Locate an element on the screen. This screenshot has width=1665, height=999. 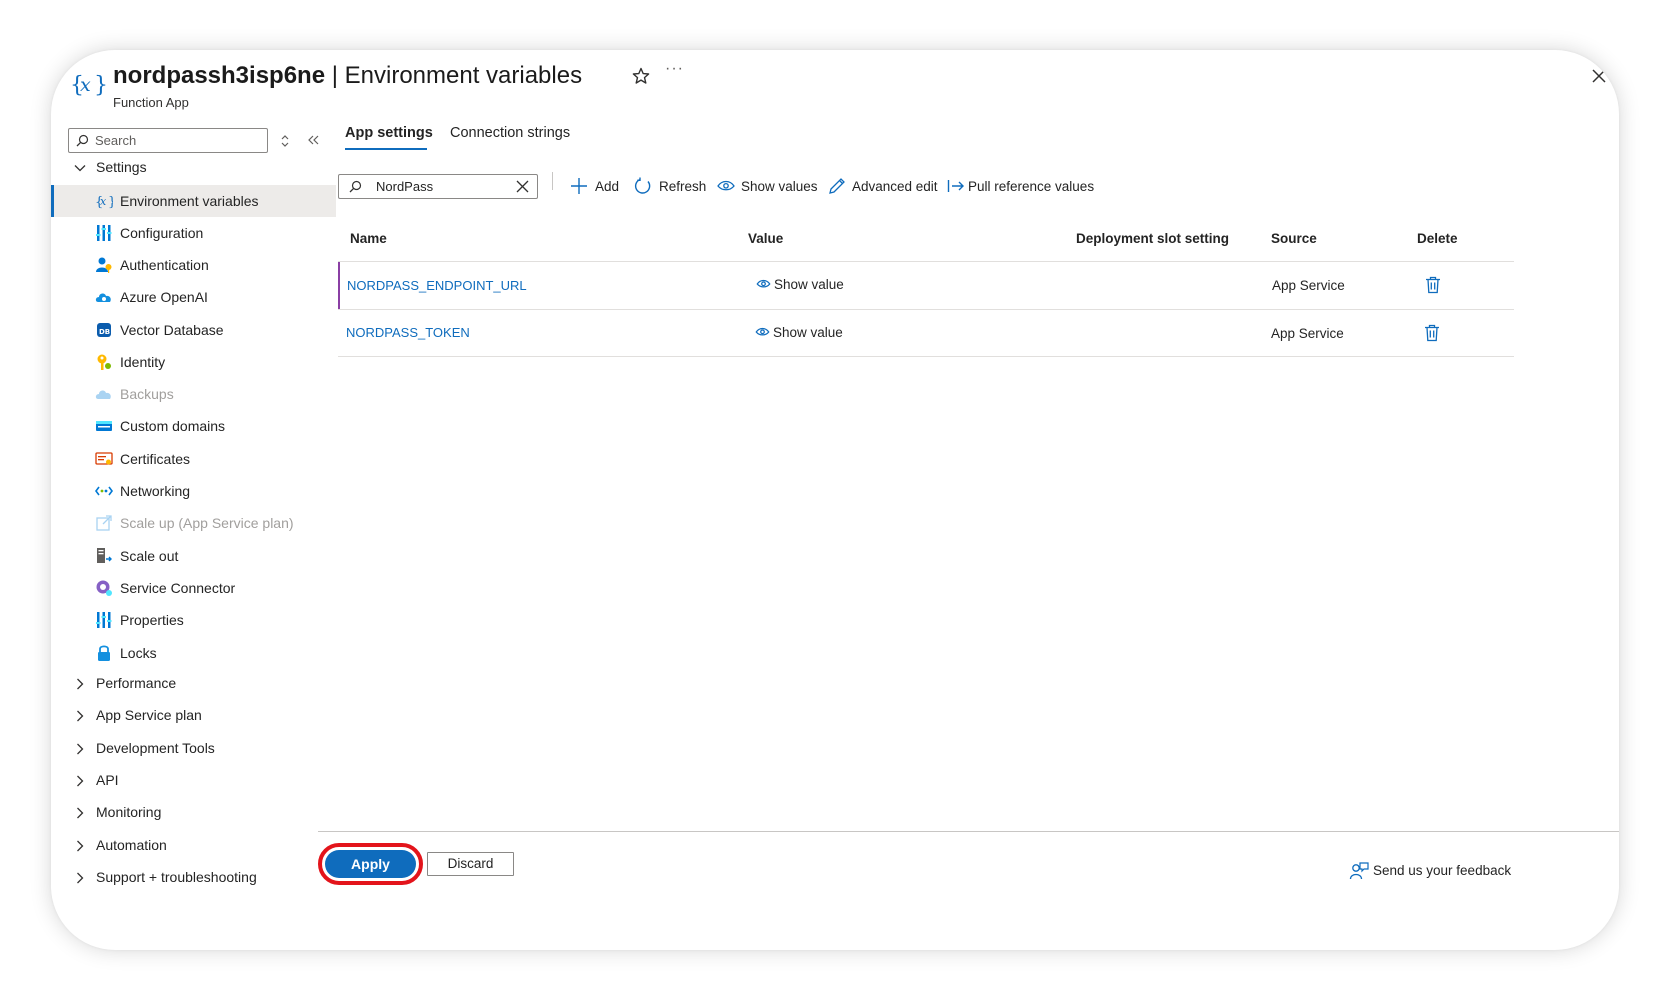
column-header-name: Name is located at coordinates (368, 238).